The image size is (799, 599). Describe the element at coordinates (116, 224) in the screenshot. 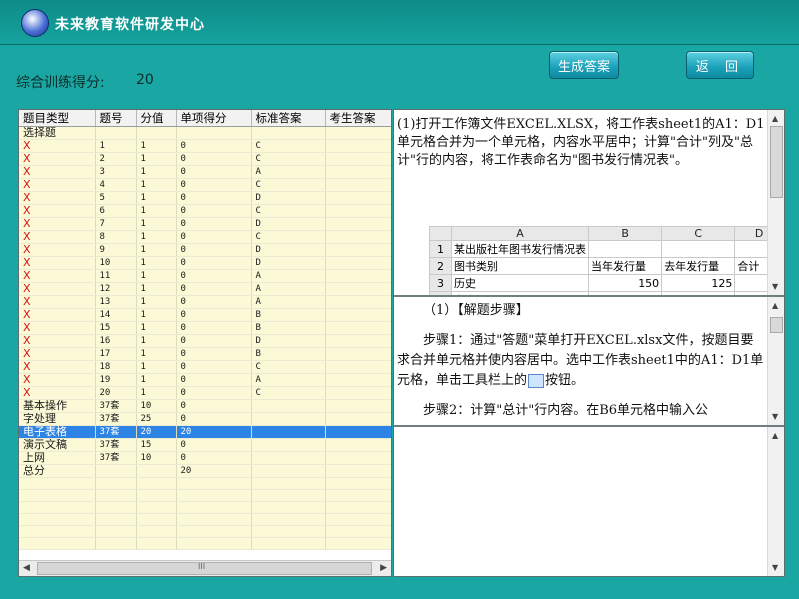

I see `cell-num: 7` at that location.